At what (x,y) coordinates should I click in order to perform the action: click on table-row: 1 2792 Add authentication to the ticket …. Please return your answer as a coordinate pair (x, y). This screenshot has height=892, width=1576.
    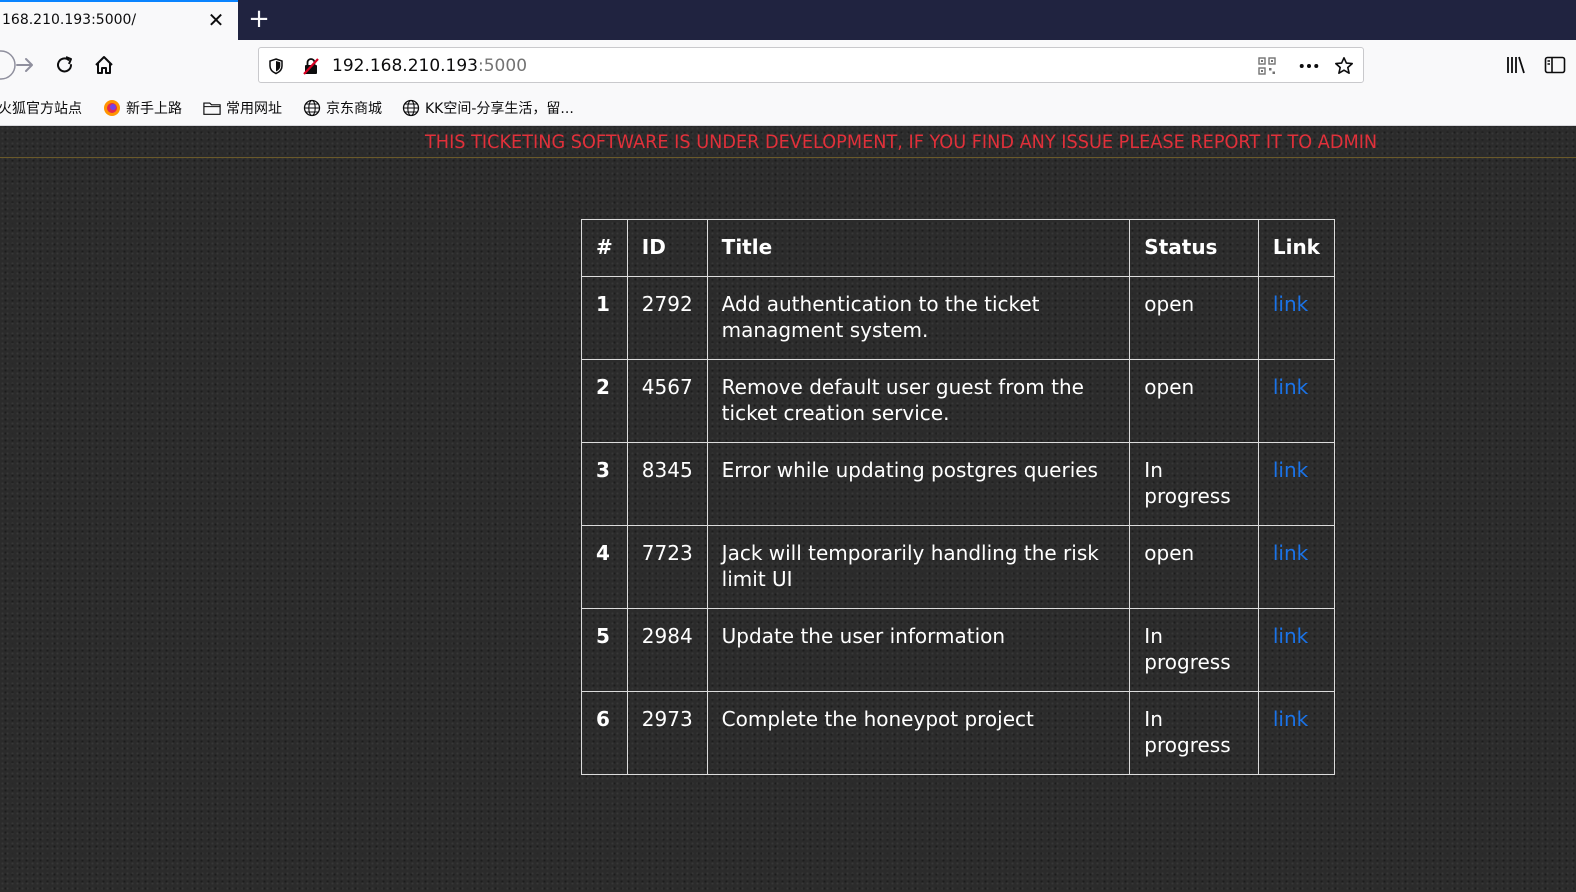
    Looking at the image, I should click on (958, 318).